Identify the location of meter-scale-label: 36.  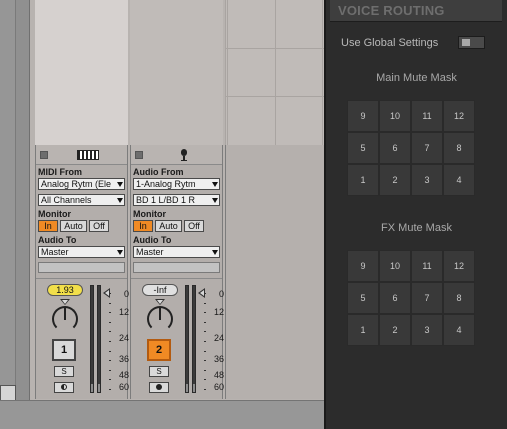
(123, 359).